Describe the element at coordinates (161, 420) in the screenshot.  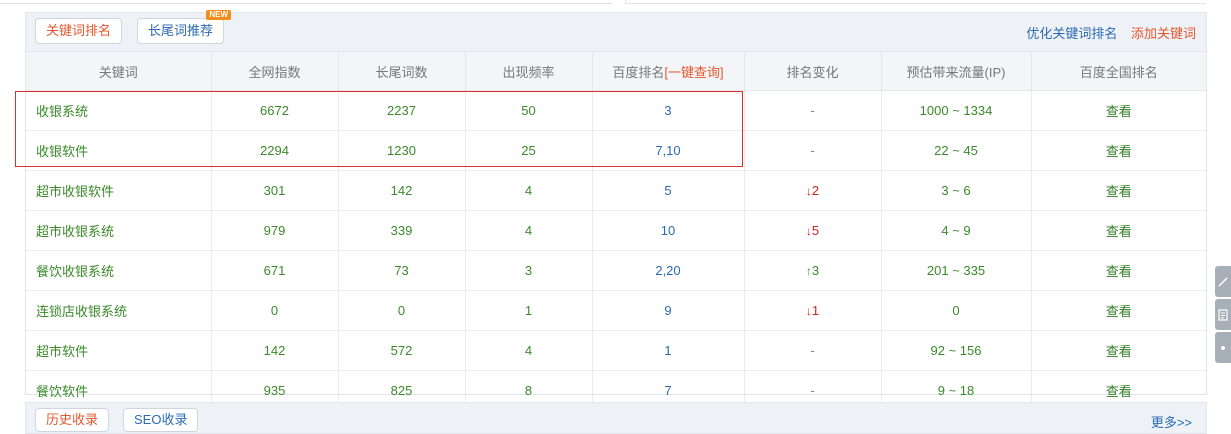
I see `tab-seo-index: SEO收录` at that location.